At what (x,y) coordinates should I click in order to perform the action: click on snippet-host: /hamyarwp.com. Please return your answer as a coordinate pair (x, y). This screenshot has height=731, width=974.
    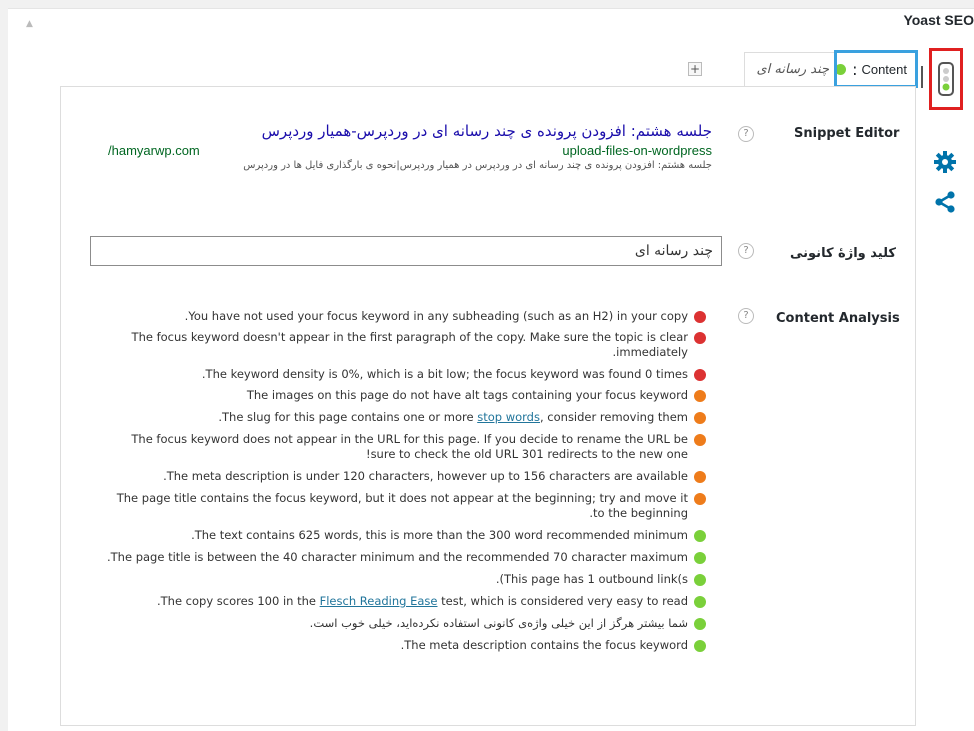
    Looking at the image, I should click on (154, 150).